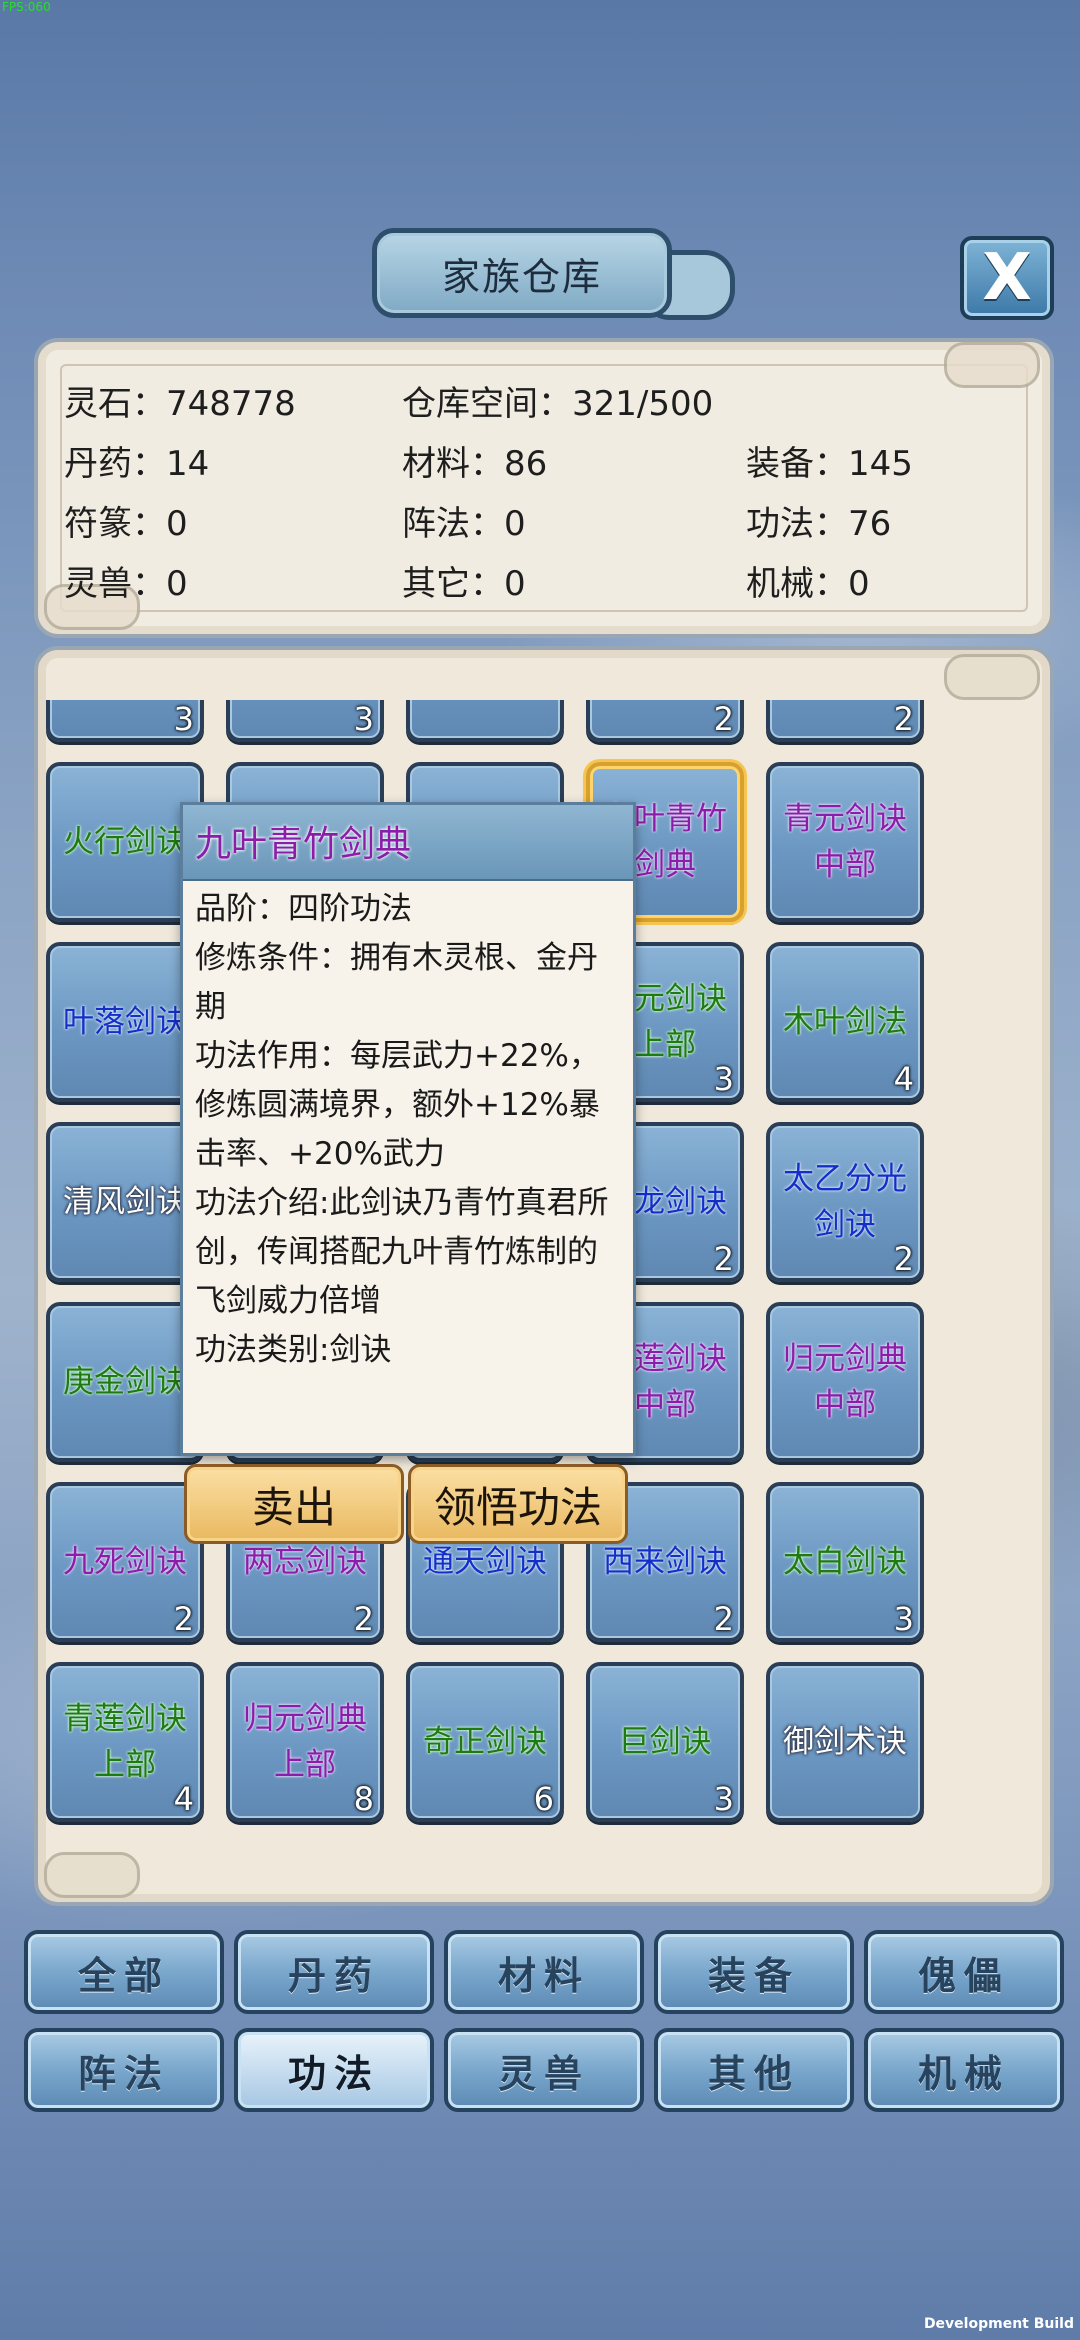  What do you see at coordinates (558, 404) in the screenshot?
I see `stat-space: 仓库空间：321/500` at bounding box center [558, 404].